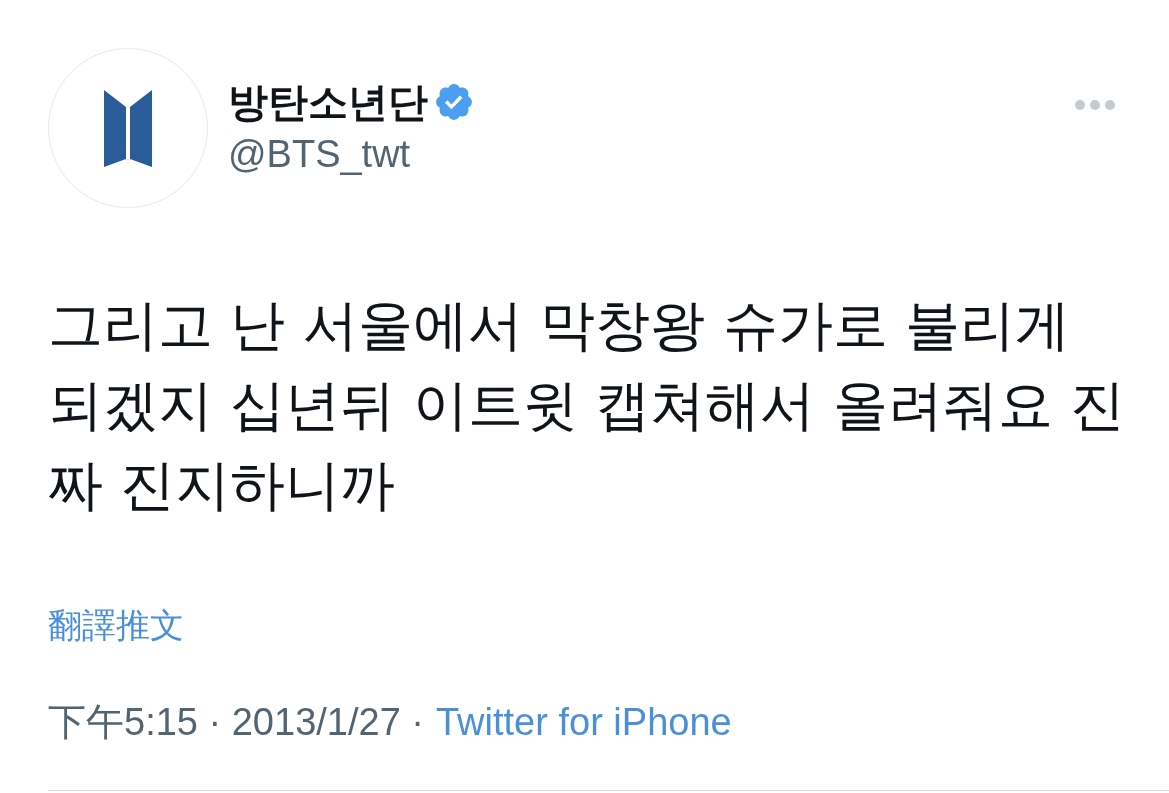 Image resolution: width=1169 pixels, height=793 pixels. What do you see at coordinates (128, 128) in the screenshot?
I see `logo-icon` at bounding box center [128, 128].